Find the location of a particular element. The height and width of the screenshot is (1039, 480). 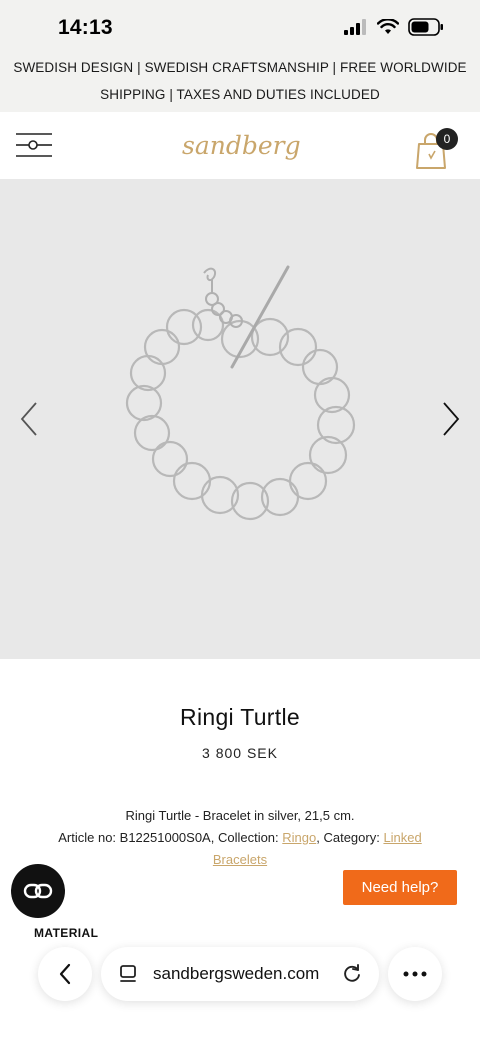

menu-sliders-icon is located at coordinates (34, 145).